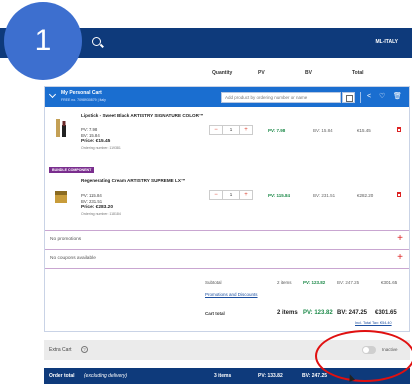 This screenshot has width=412, height=384. Describe the element at coordinates (363, 356) in the screenshot. I see `highlight-ellipse` at that location.